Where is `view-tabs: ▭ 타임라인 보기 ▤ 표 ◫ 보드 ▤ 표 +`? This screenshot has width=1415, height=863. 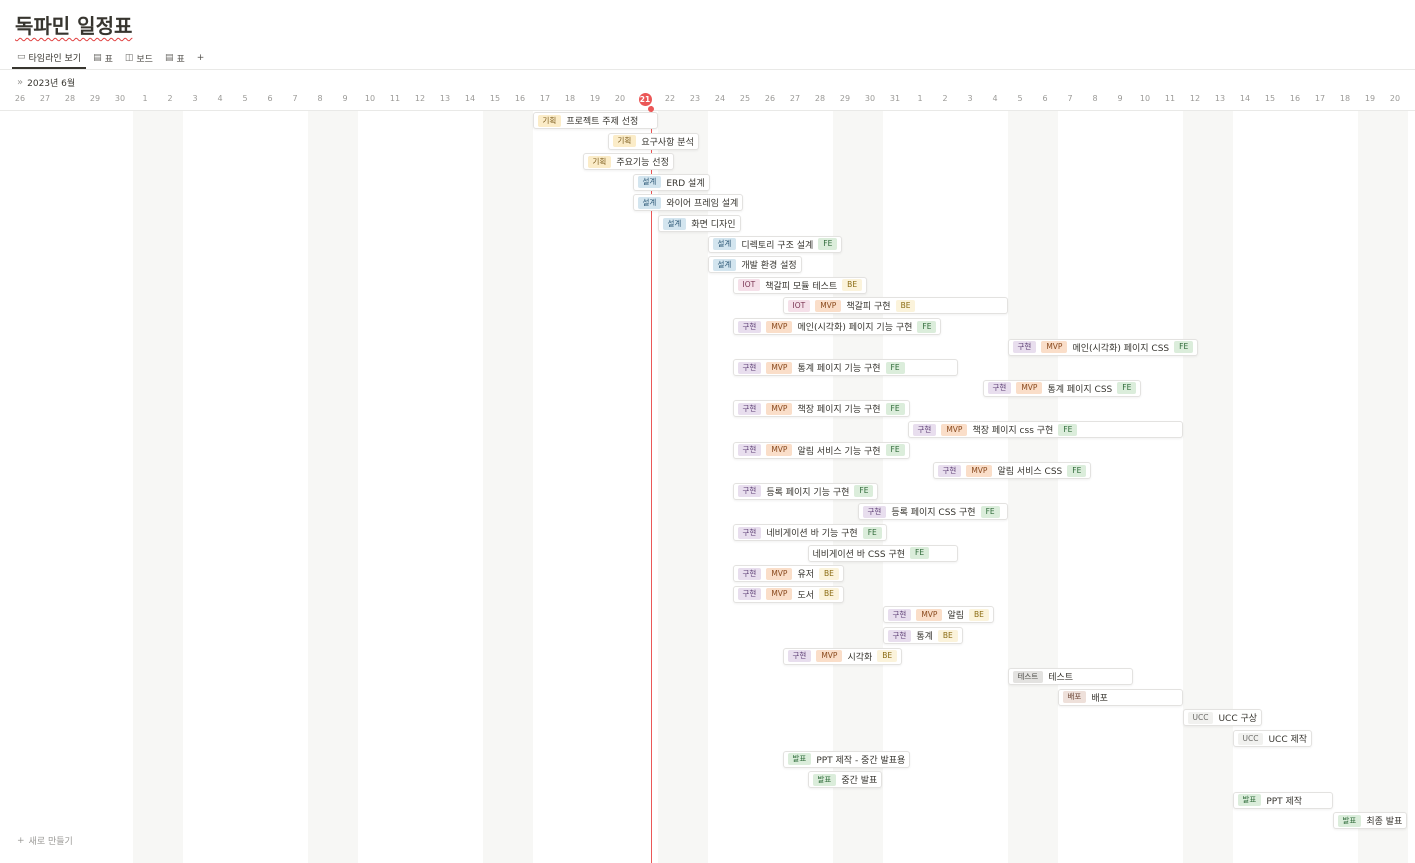 view-tabs: ▭ 타임라인 보기 ▤ 표 ◫ 보드 ▤ 표 + is located at coordinates (110, 58).